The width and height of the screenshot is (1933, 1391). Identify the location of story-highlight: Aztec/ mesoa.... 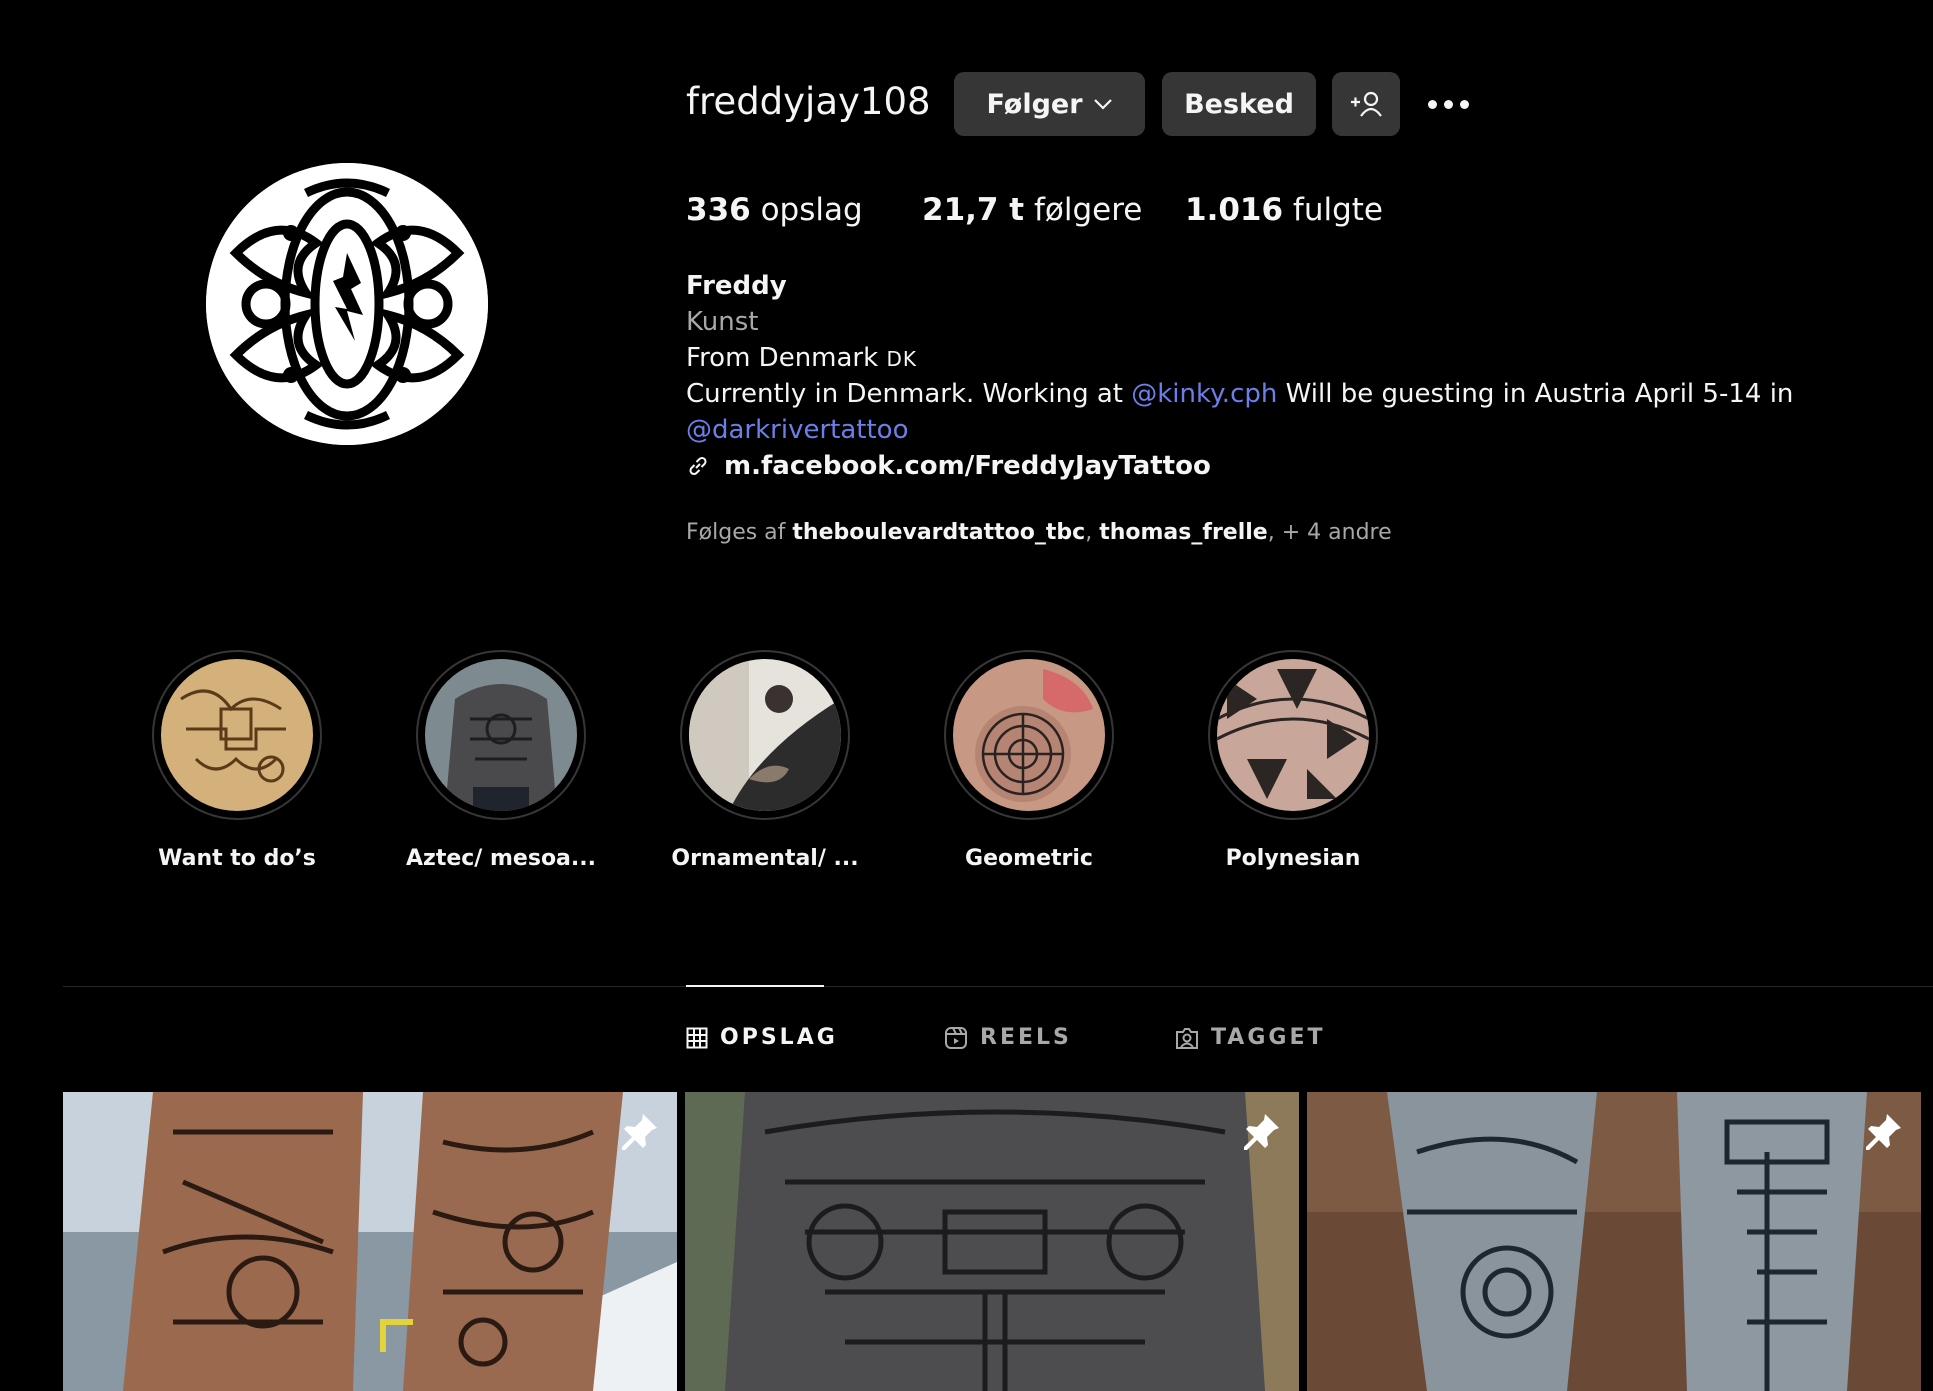
(501, 760).